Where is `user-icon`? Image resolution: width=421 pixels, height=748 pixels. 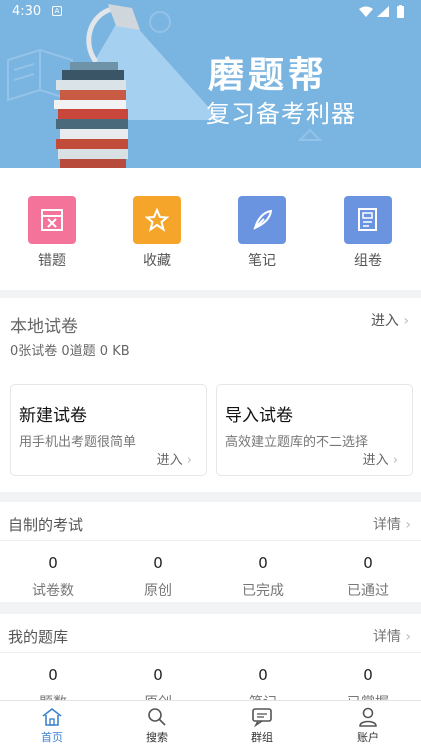 user-icon is located at coordinates (368, 717).